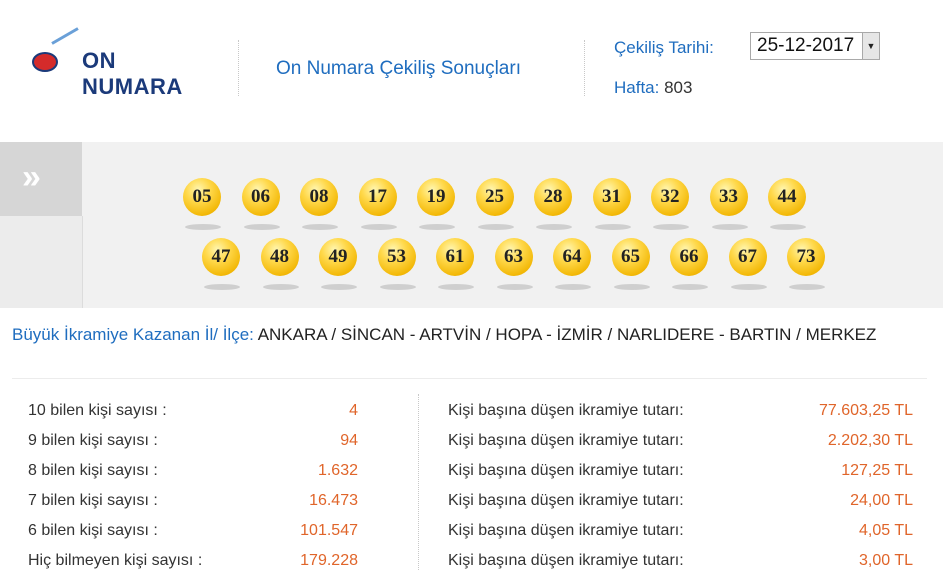 The width and height of the screenshot is (943, 576). I want to click on number-ball: 63, so click(514, 266).